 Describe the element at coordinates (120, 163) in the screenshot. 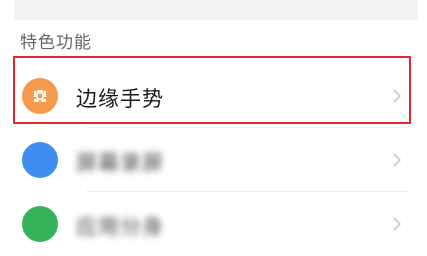

I see `settings-row-label: 屏幕录屏` at that location.